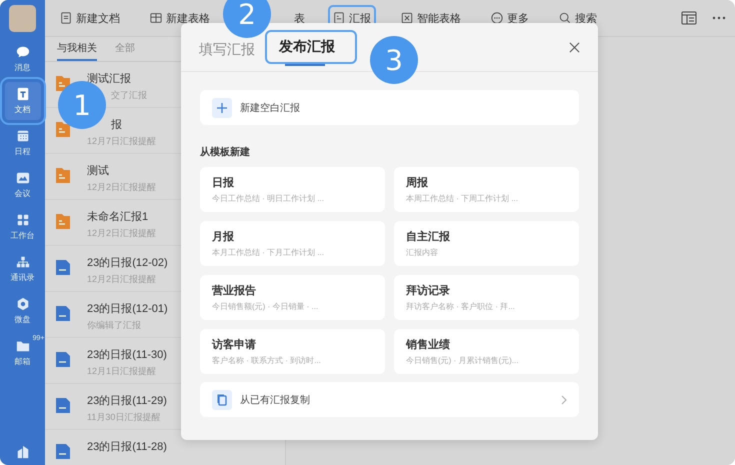  What do you see at coordinates (339, 18) in the screenshot?
I see `report-icon` at bounding box center [339, 18].